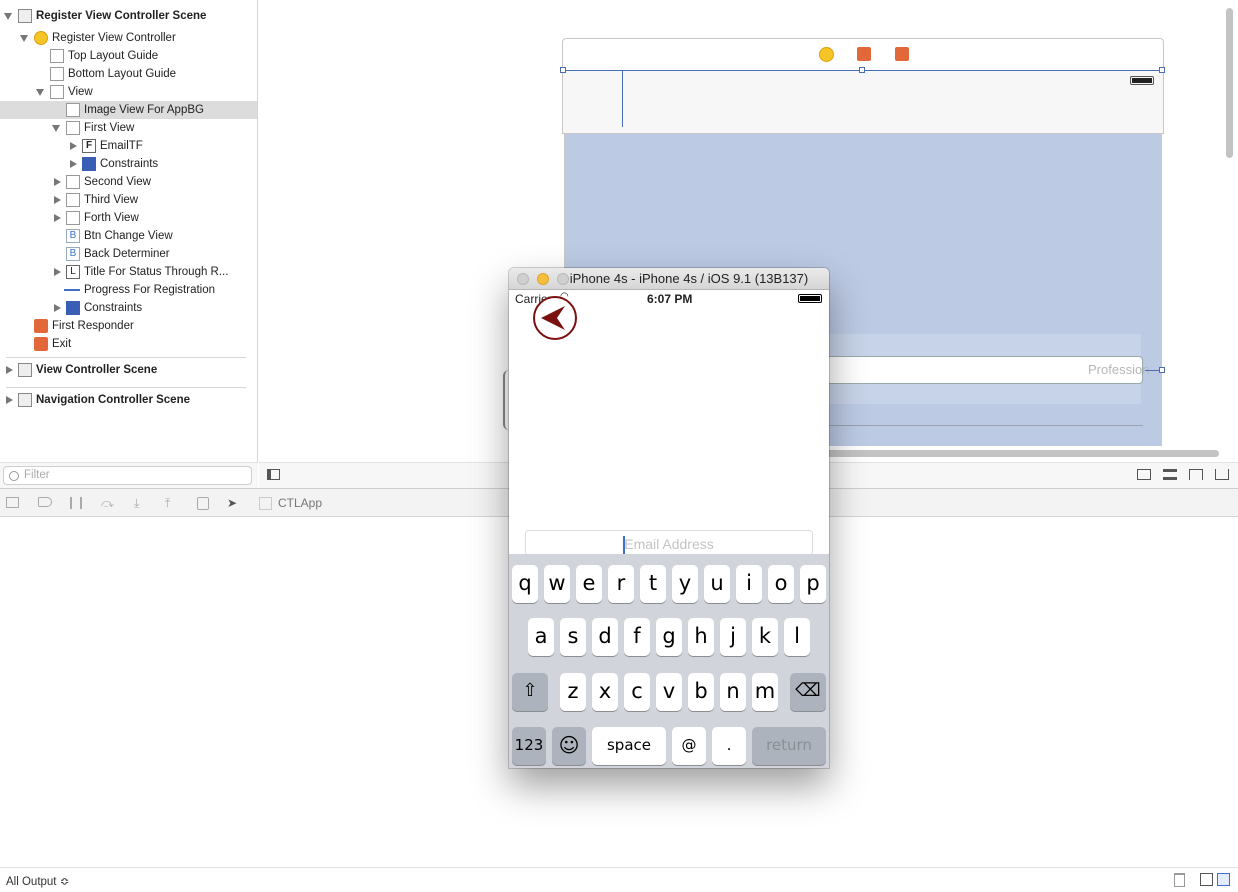 This screenshot has height=892, width=1238. I want to click on location-icon: ➤, so click(233, 503).